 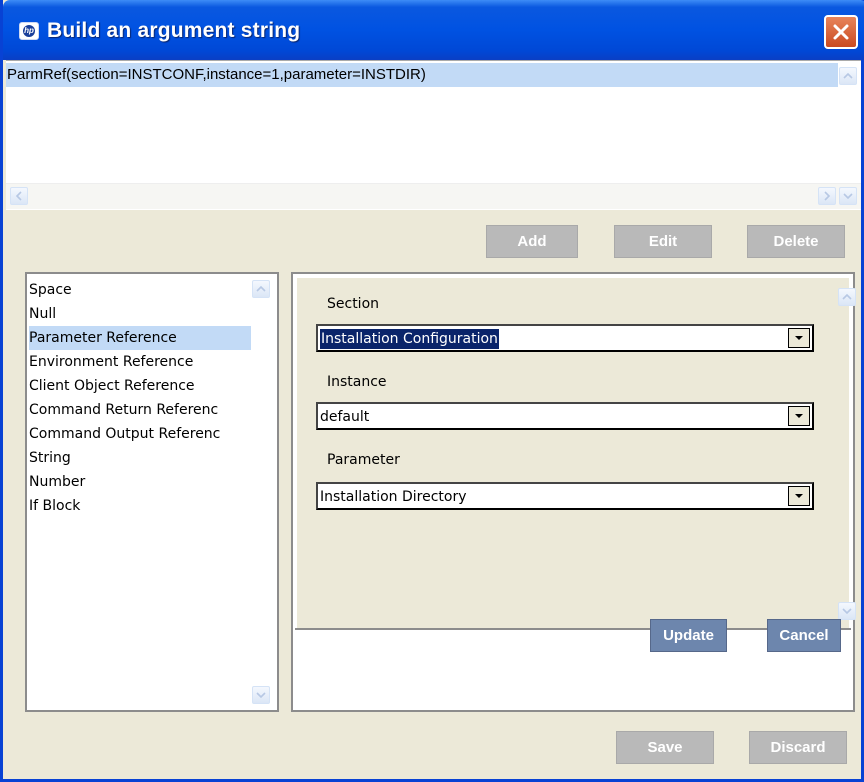 I want to click on scroll-up-button, so click(x=848, y=76).